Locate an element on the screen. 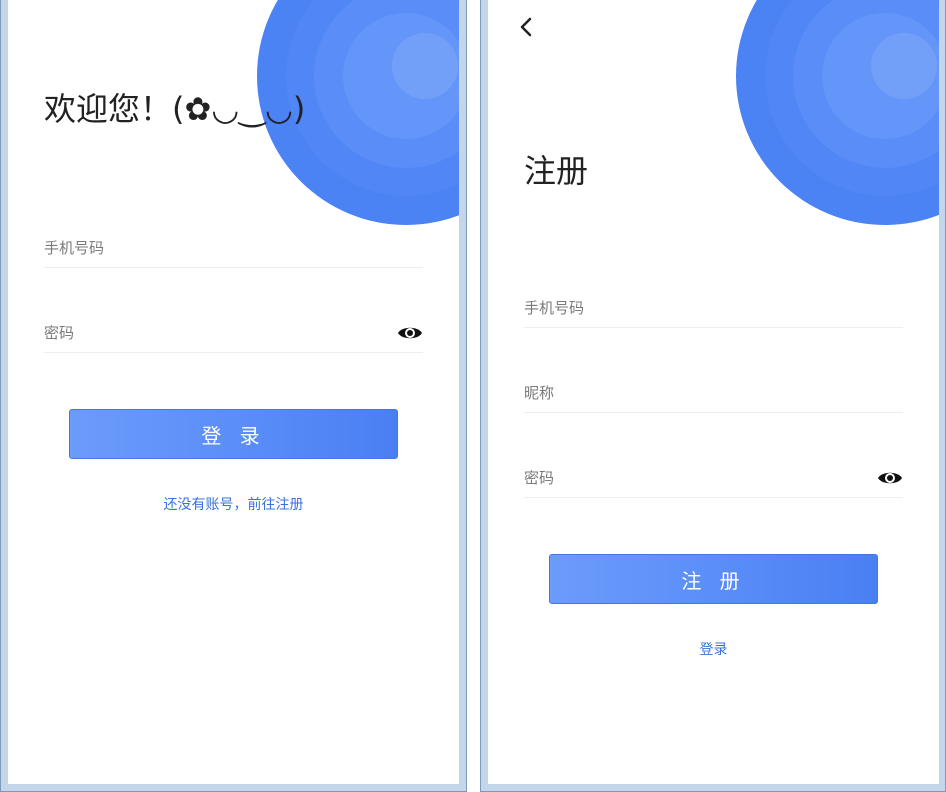  chevron-left-icon is located at coordinates (527, 27).